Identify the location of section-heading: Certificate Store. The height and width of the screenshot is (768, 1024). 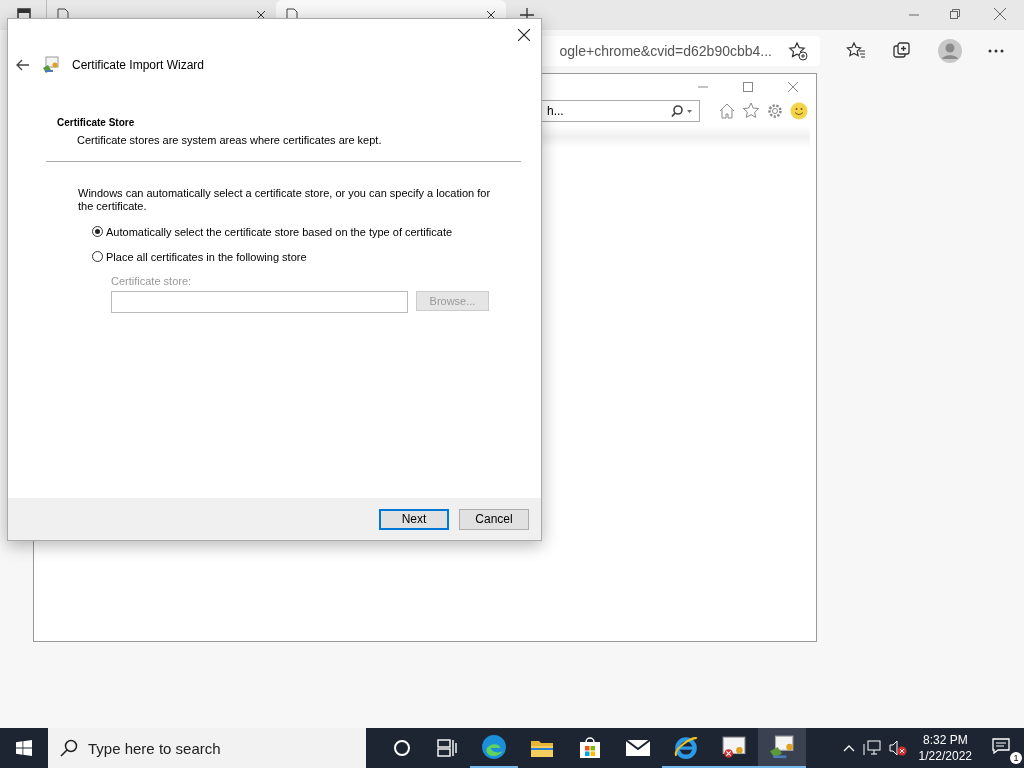
(96, 122).